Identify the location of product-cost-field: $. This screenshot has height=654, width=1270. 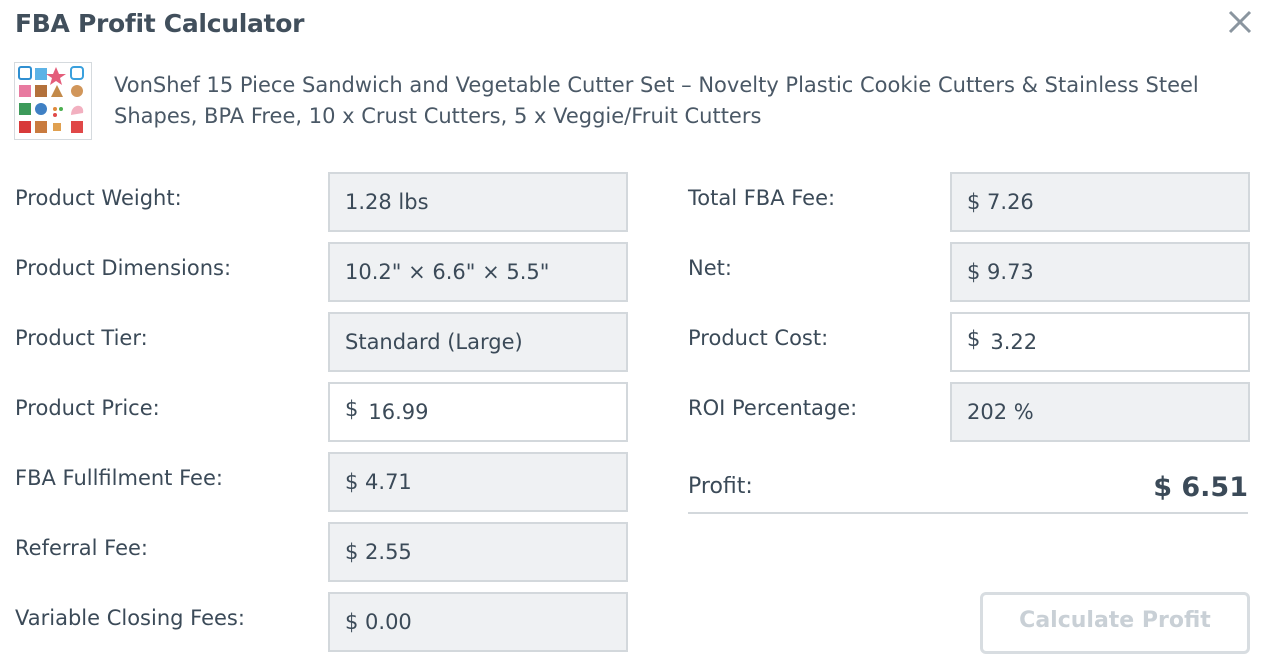
(1100, 342).